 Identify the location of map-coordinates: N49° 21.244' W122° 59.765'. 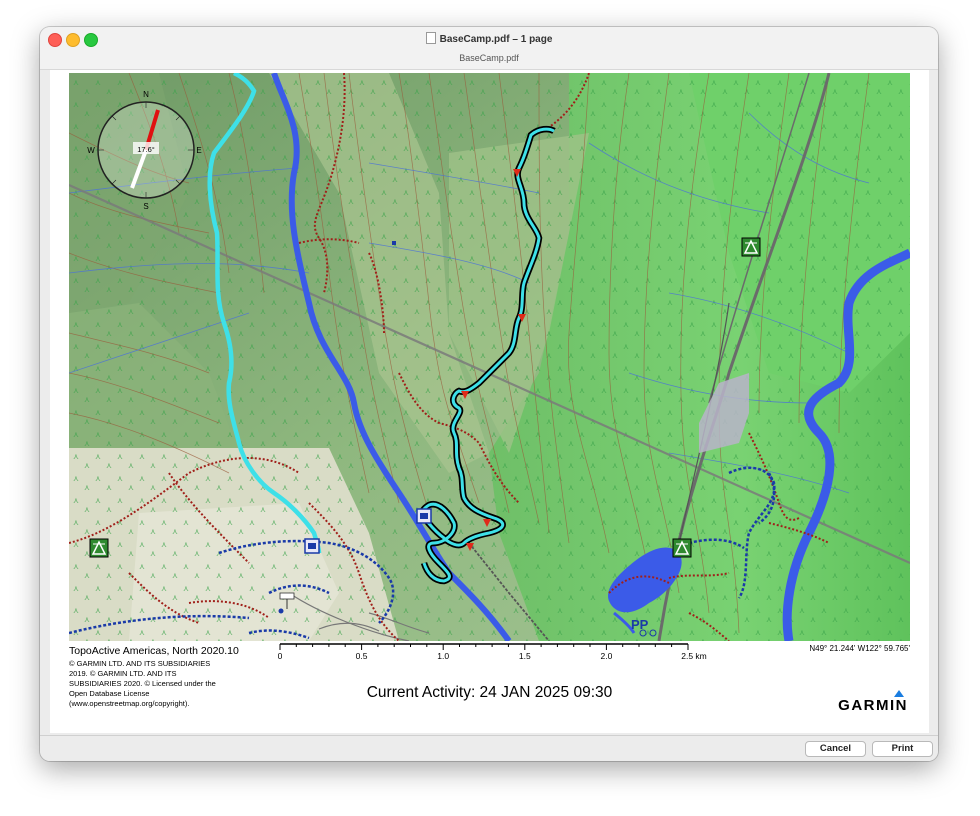
(859, 648).